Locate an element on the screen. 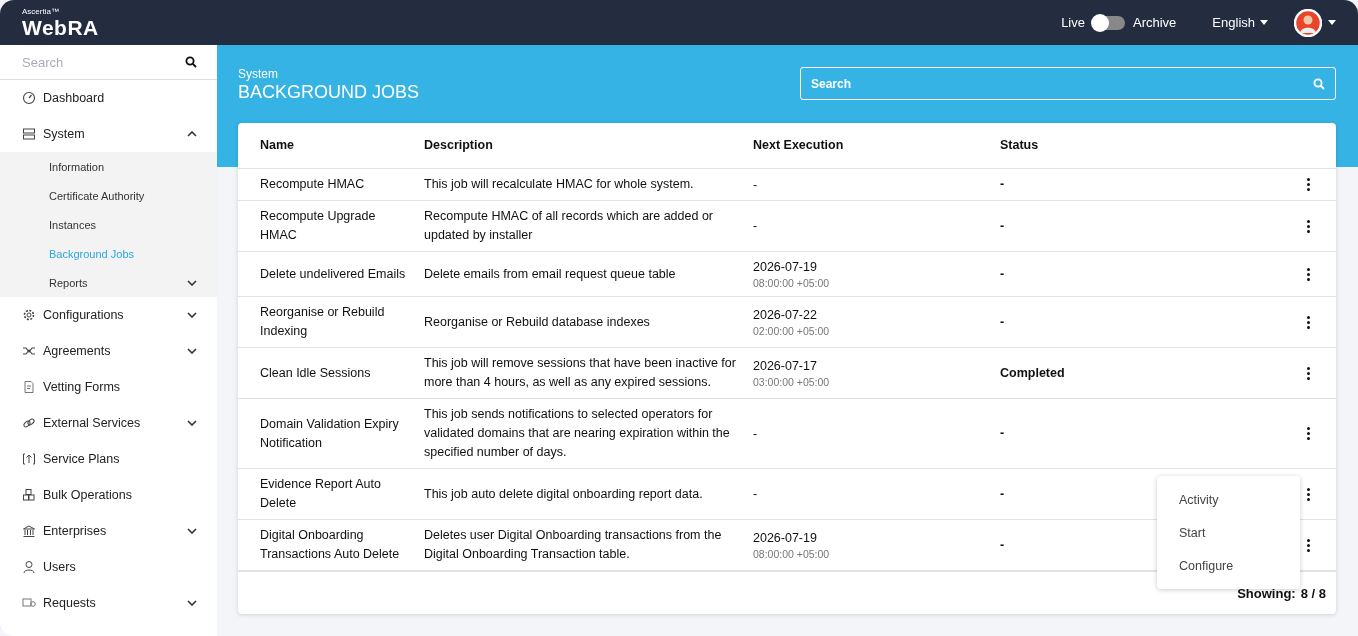 Image resolution: width=1358 pixels, height=636 pixels. row-count: 8 / 8 is located at coordinates (1313, 593).